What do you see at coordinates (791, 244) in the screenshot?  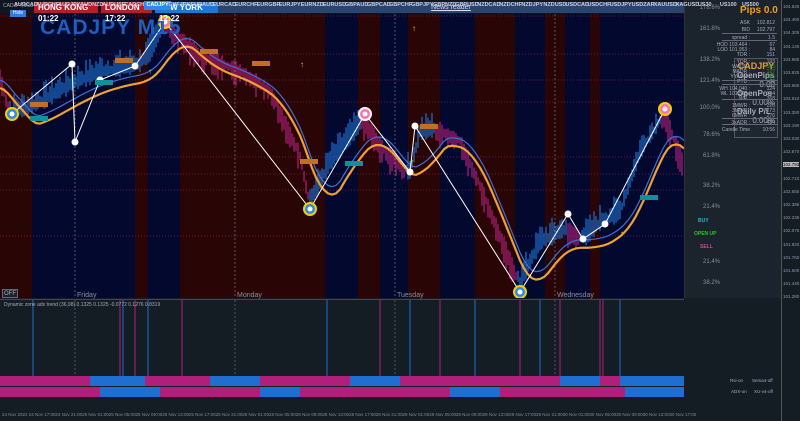 I see `price-tick: 101.920` at bounding box center [791, 244].